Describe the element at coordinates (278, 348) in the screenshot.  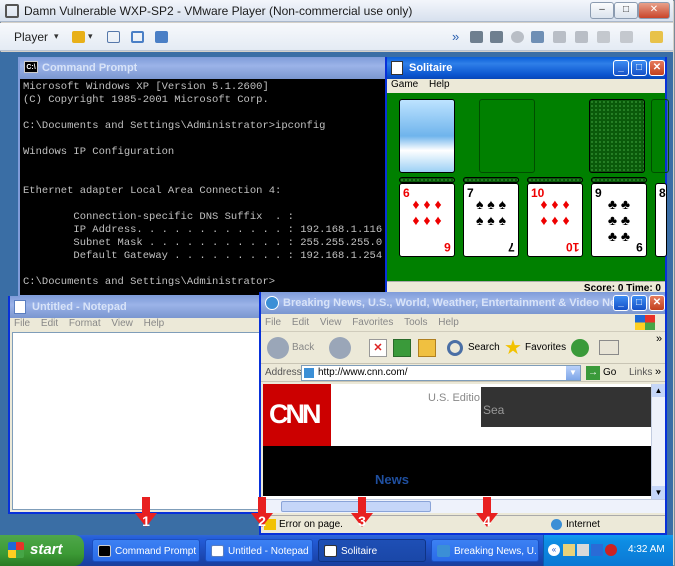
I see `back-arrow-icon` at that location.